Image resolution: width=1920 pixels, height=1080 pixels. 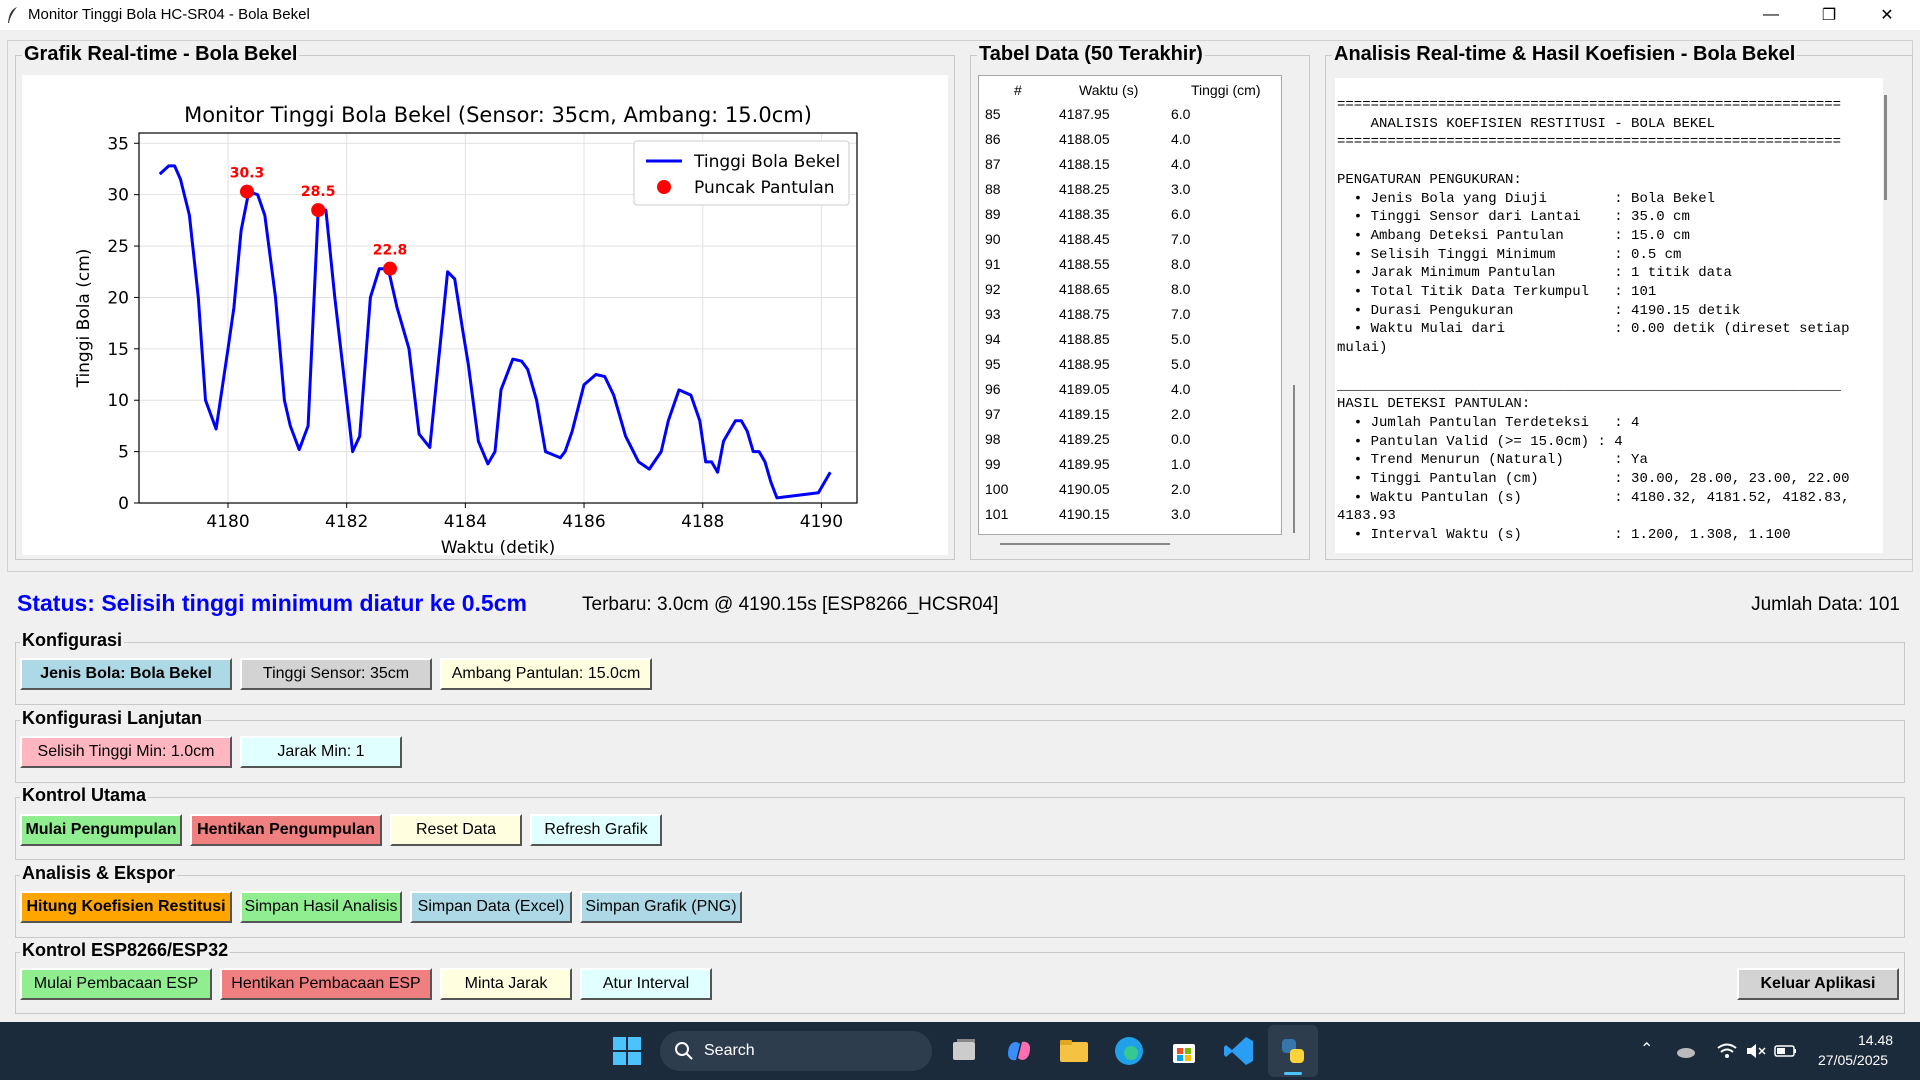 I want to click on x-tick-label: 4188, so click(x=702, y=522).